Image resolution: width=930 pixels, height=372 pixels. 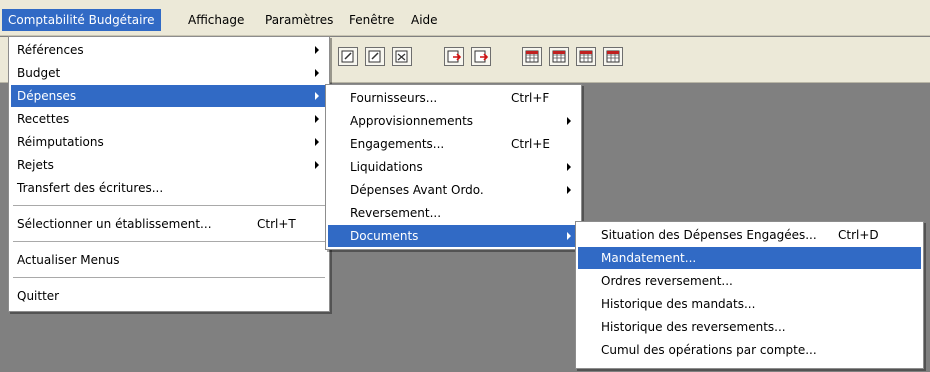 What do you see at coordinates (453, 236) in the screenshot?
I see `menu-item-documents: Documents` at bounding box center [453, 236].